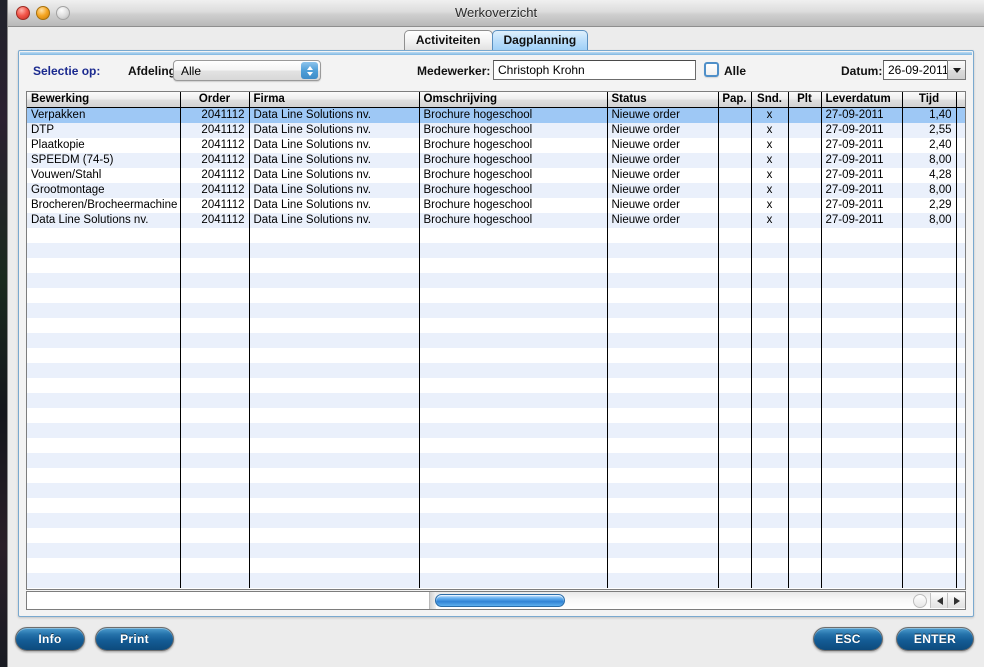  What do you see at coordinates (247, 70) in the screenshot?
I see `afdeling-select: Alle` at bounding box center [247, 70].